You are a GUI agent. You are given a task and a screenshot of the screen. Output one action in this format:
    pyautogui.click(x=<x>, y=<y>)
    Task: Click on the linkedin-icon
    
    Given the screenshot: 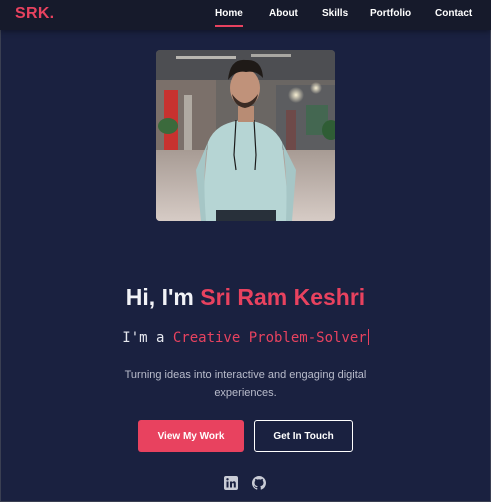 What is the action you would take?
    pyautogui.click(x=231, y=483)
    